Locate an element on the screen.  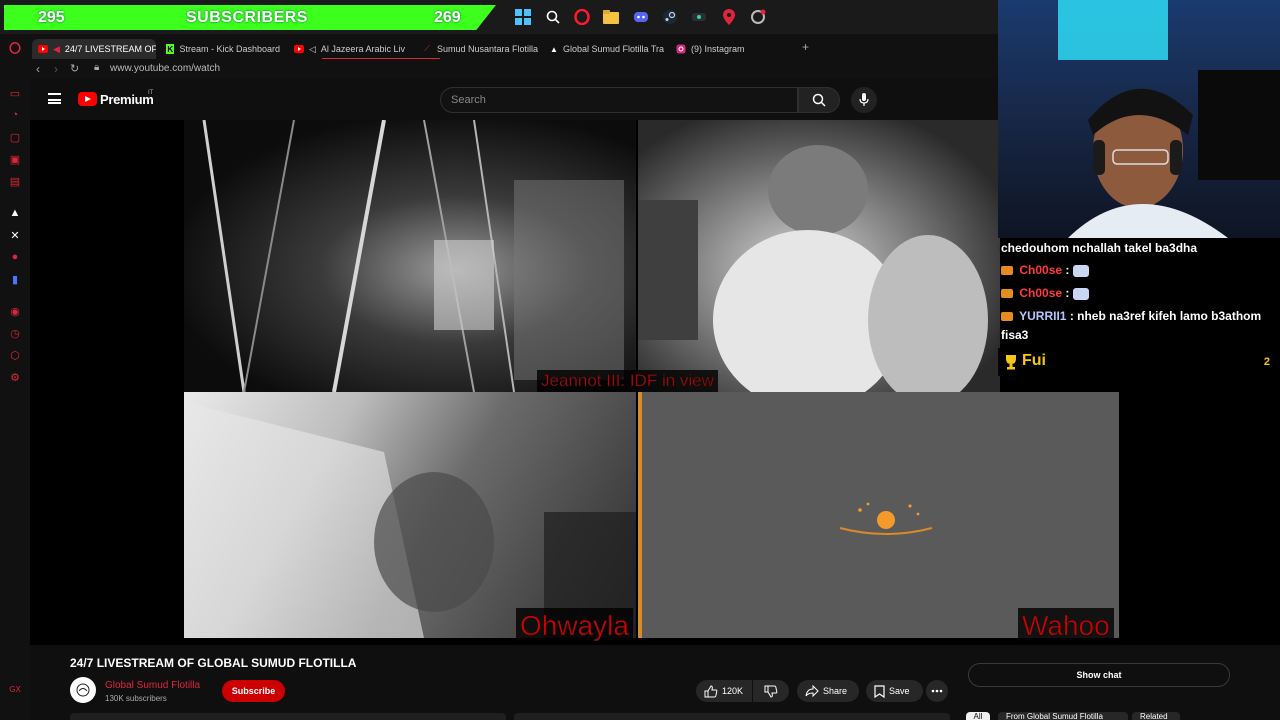
tab-sumud-nusantara: ⟋ Sumud Nusantara Flotilla is located at coordinates (478, 49).